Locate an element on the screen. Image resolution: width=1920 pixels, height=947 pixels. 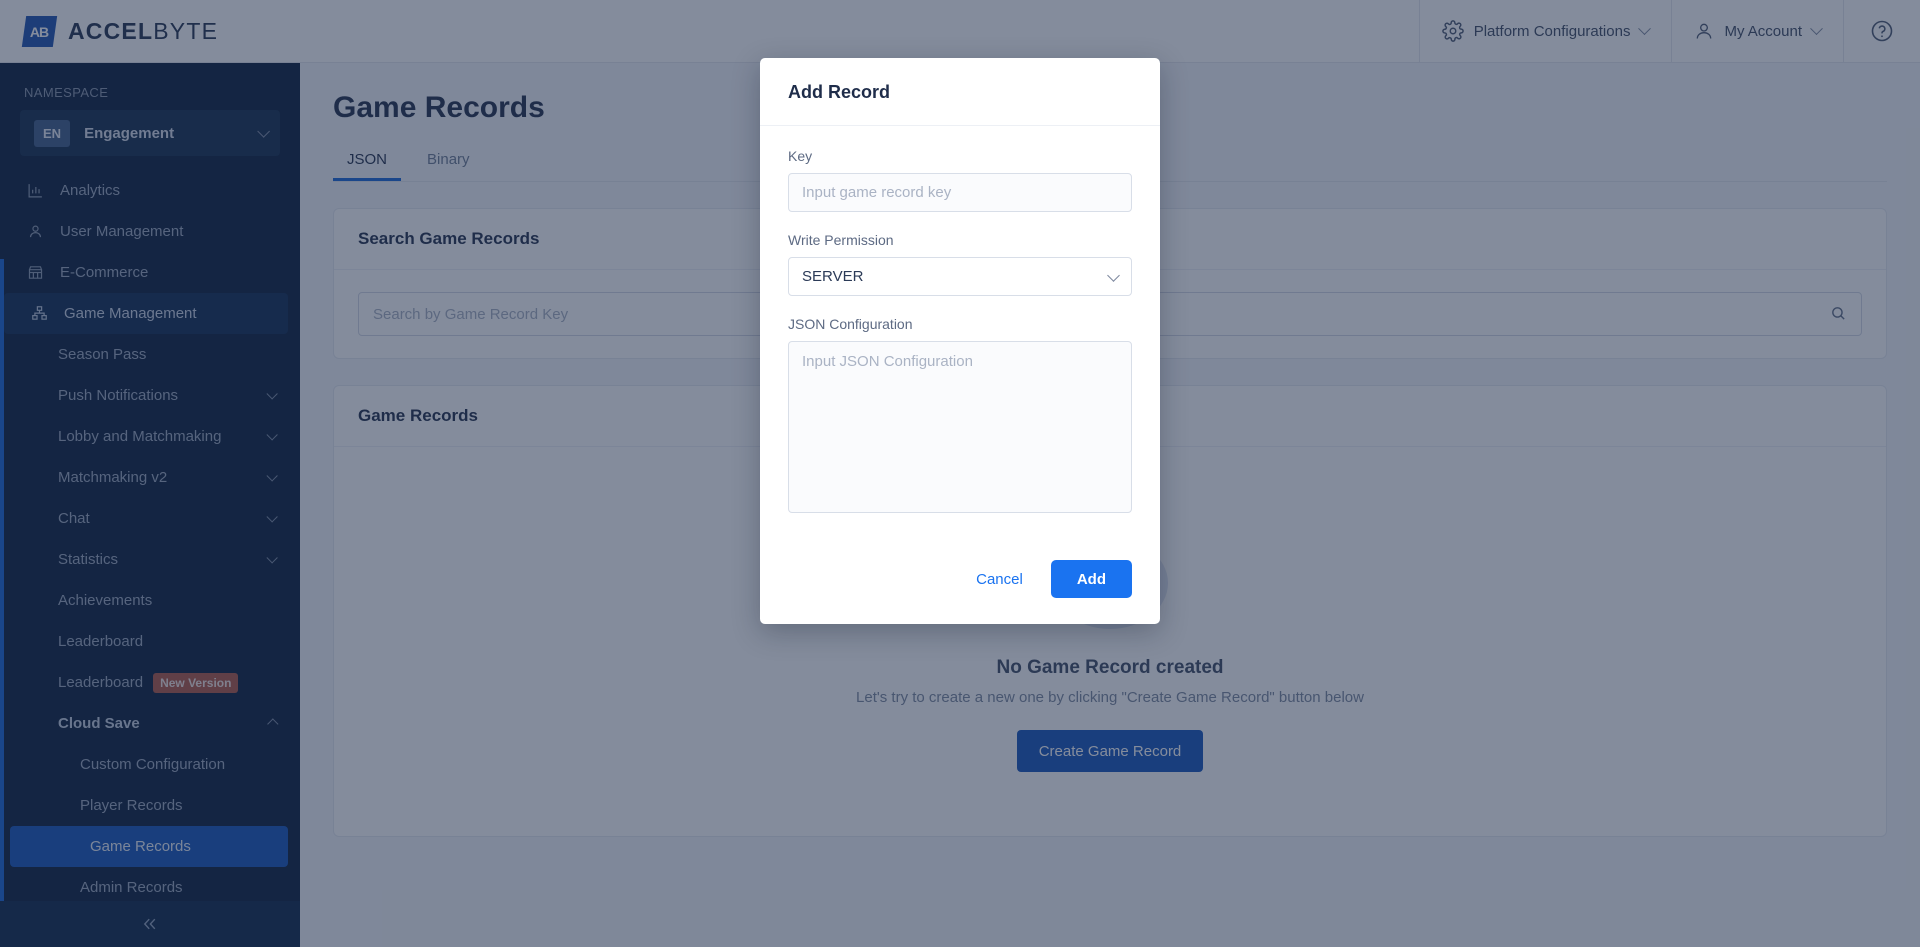
key-field-group: Key is located at coordinates (960, 180).